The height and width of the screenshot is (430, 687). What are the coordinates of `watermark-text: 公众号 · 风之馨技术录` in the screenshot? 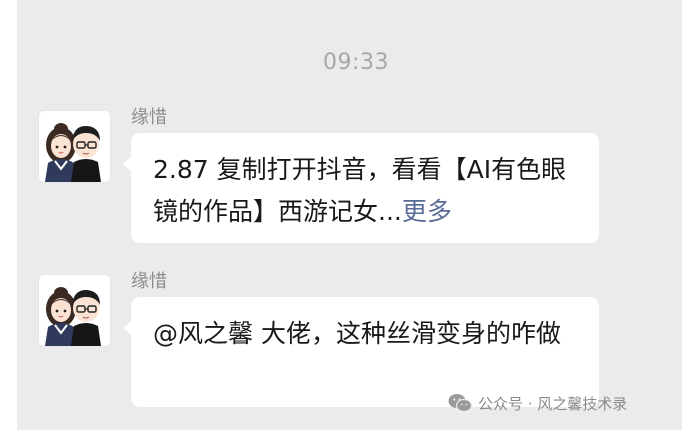 It's located at (553, 403).